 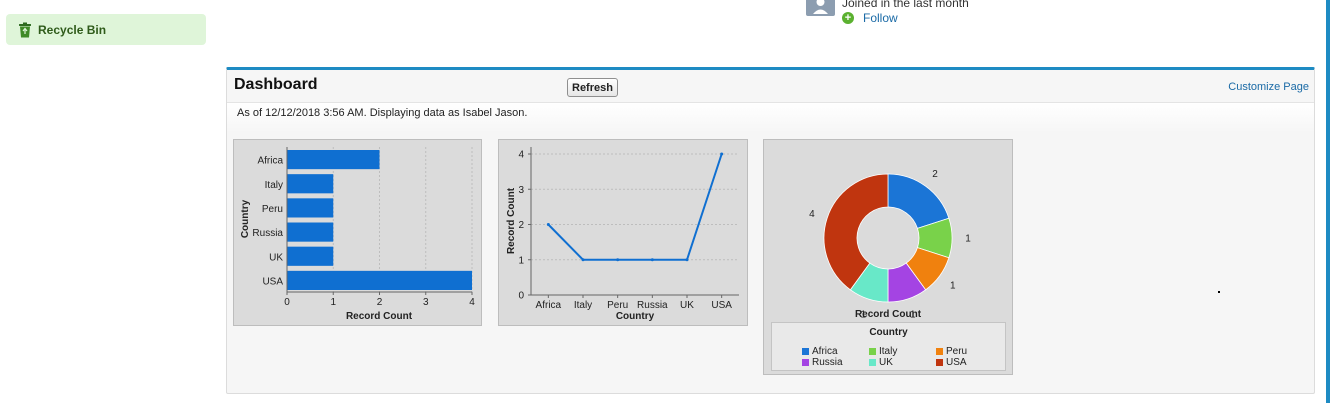 I want to click on bar-russia, so click(x=310, y=232).